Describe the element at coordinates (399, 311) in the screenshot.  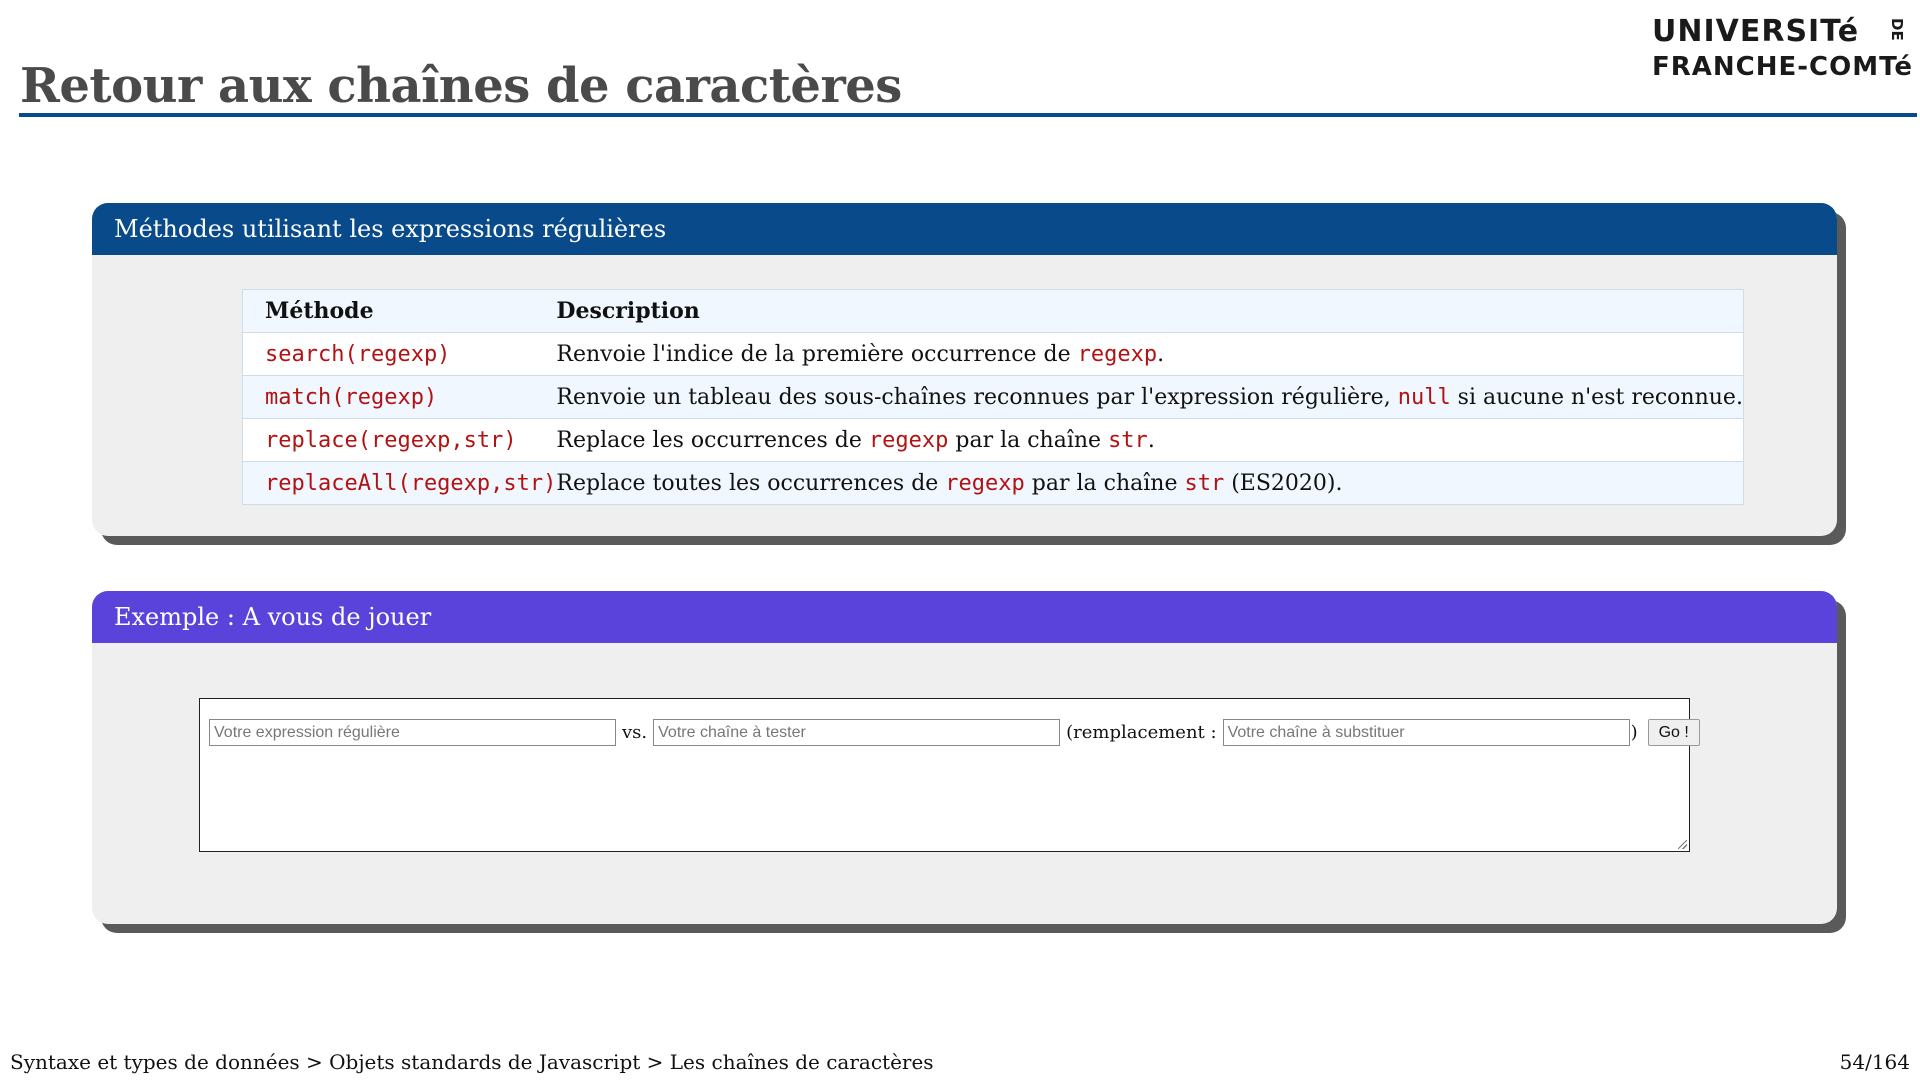
I see `column-header-method: Méthode` at that location.